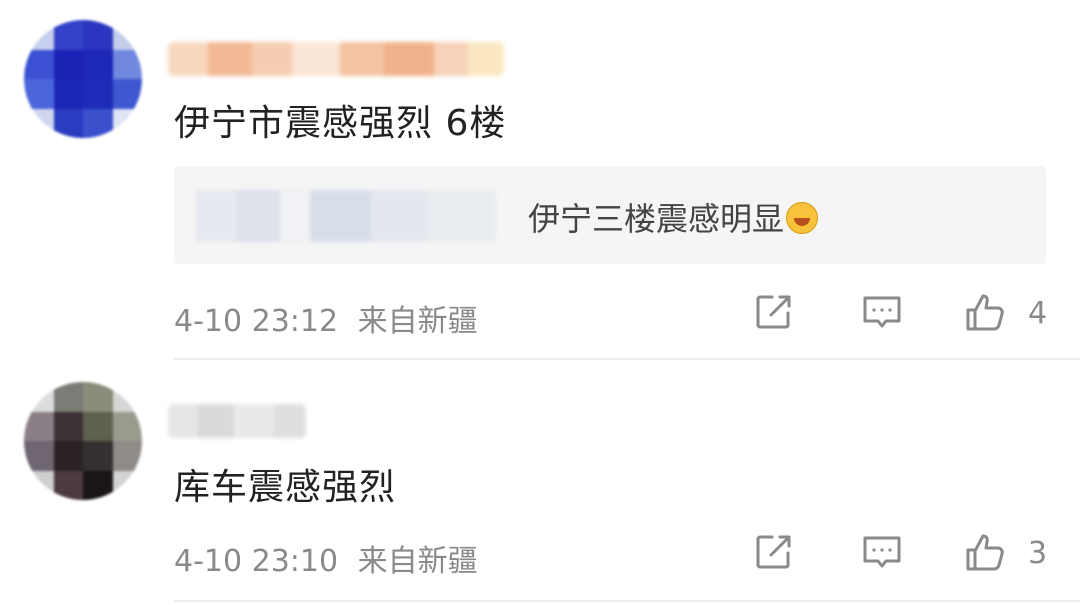  Describe the element at coordinates (346, 216) in the screenshot. I see `quoted-username-redacted` at that location.